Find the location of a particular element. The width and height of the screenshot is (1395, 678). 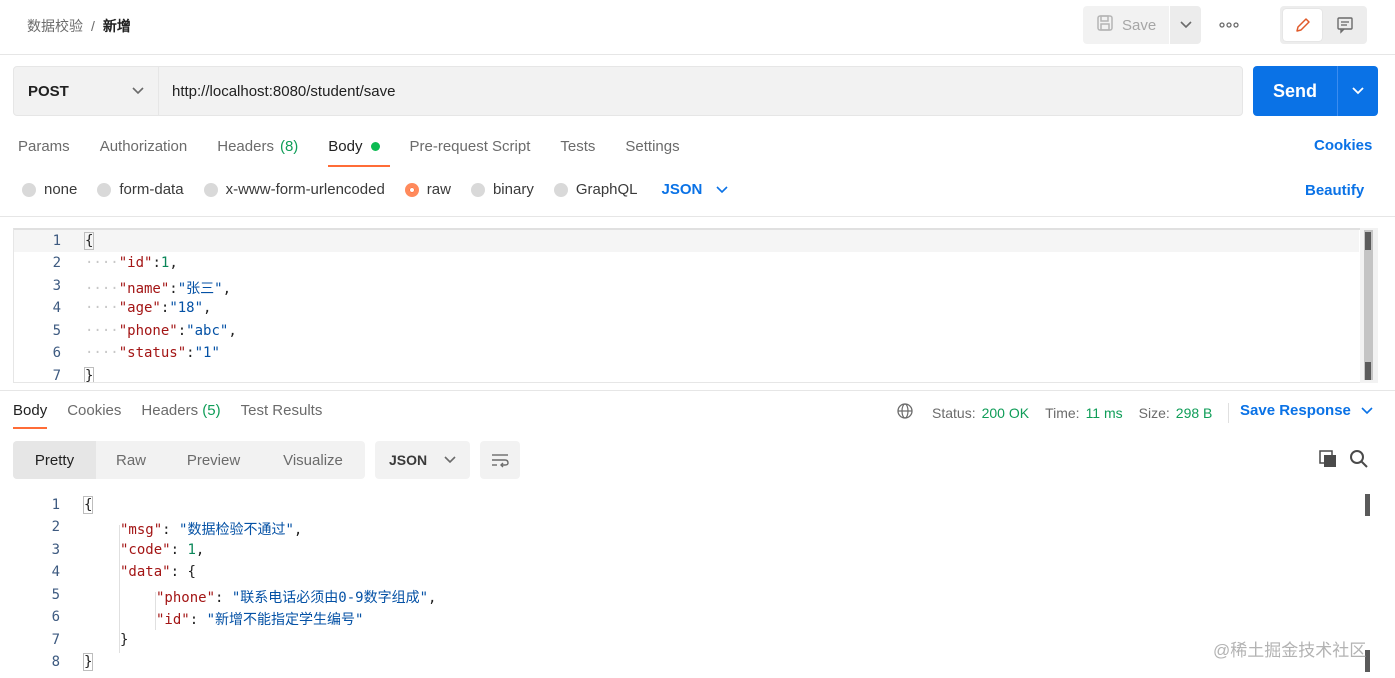

wrap-icon is located at coordinates (500, 461).